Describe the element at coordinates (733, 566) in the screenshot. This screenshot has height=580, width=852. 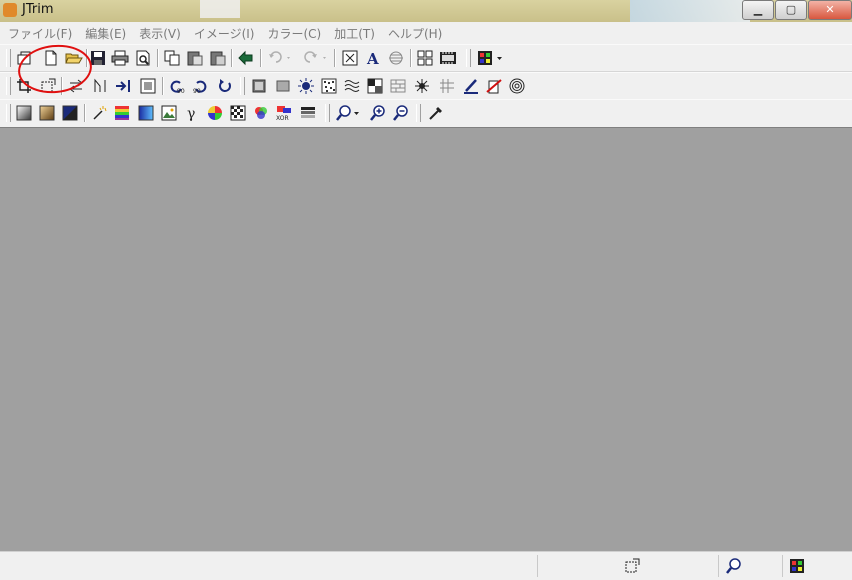
I see `magnifier-icon` at that location.